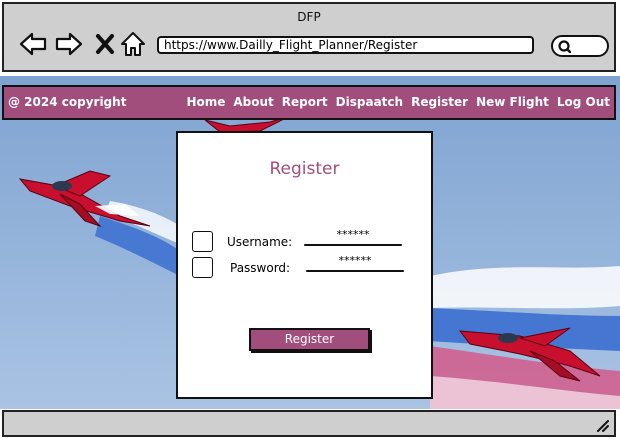 The height and width of the screenshot is (439, 620). I want to click on search-icon, so click(565, 47).